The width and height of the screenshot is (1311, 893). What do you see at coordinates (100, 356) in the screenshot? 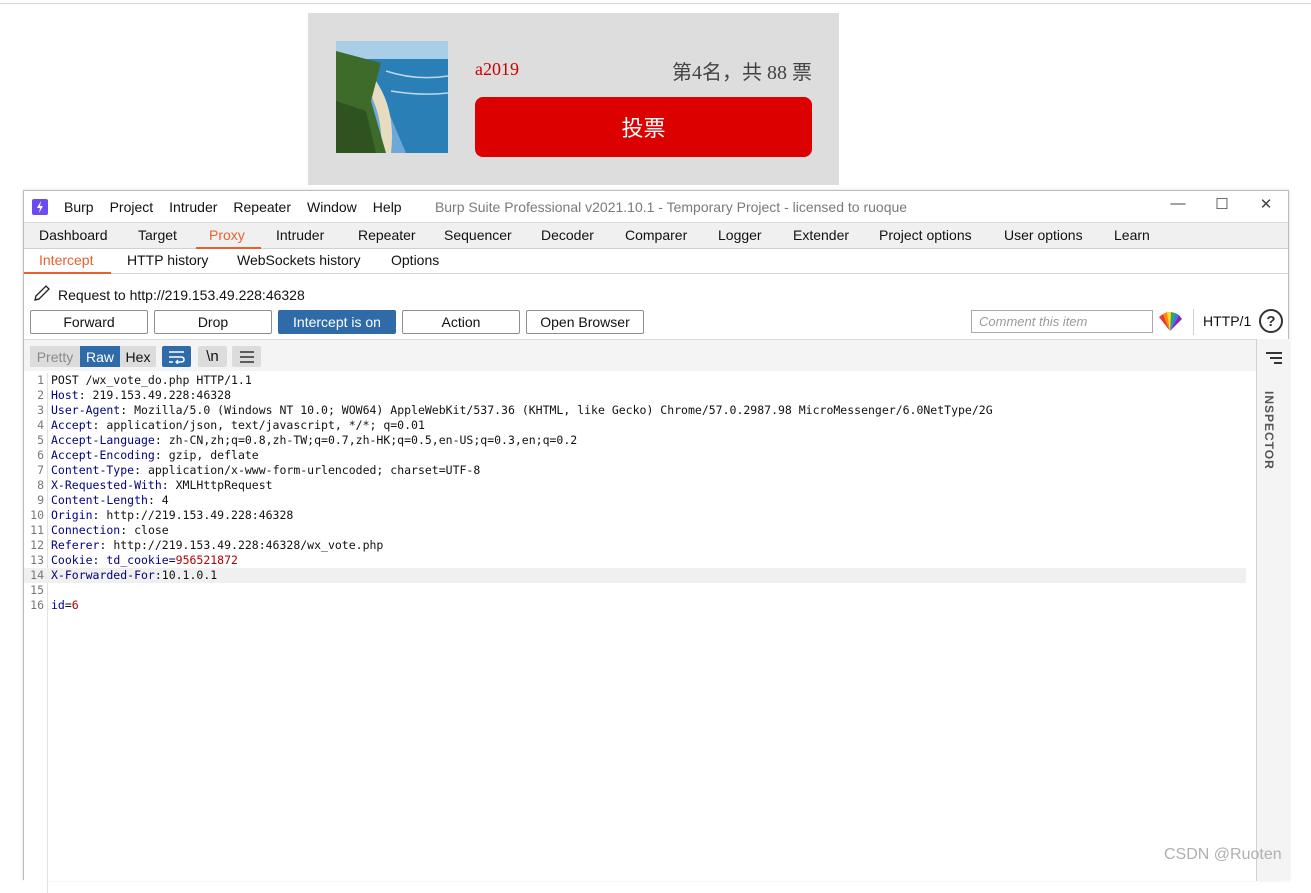
I see `raw-tab: Raw` at bounding box center [100, 356].